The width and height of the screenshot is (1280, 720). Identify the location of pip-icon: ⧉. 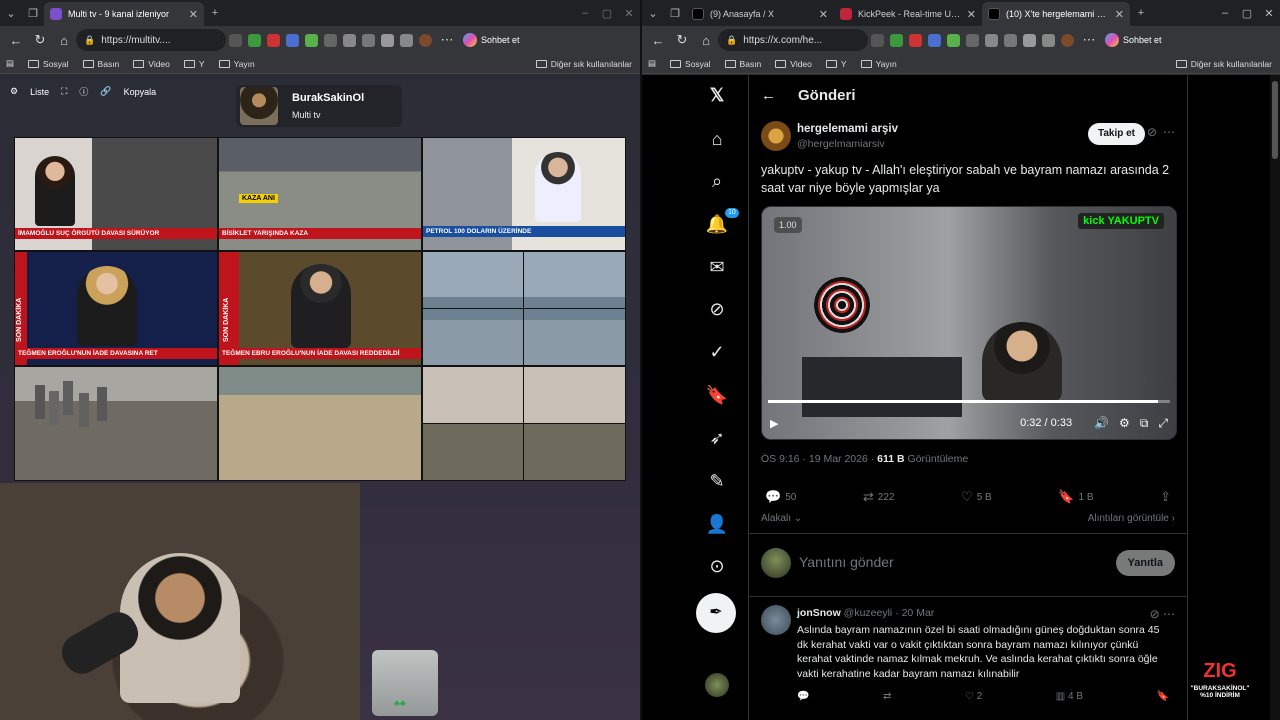
(1144, 423).